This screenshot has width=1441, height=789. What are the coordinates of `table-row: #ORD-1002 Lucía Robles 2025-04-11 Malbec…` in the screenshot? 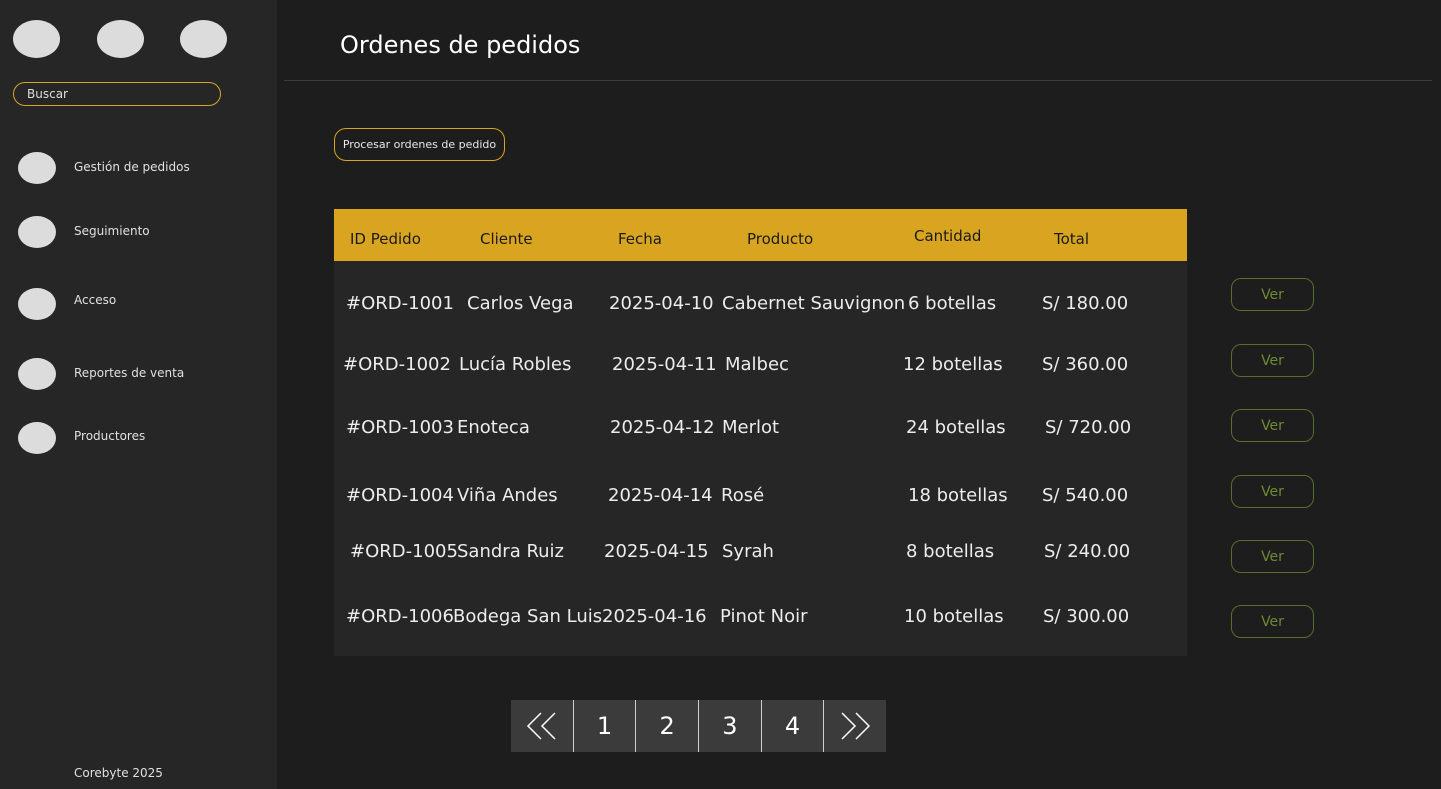 It's located at (760, 374).